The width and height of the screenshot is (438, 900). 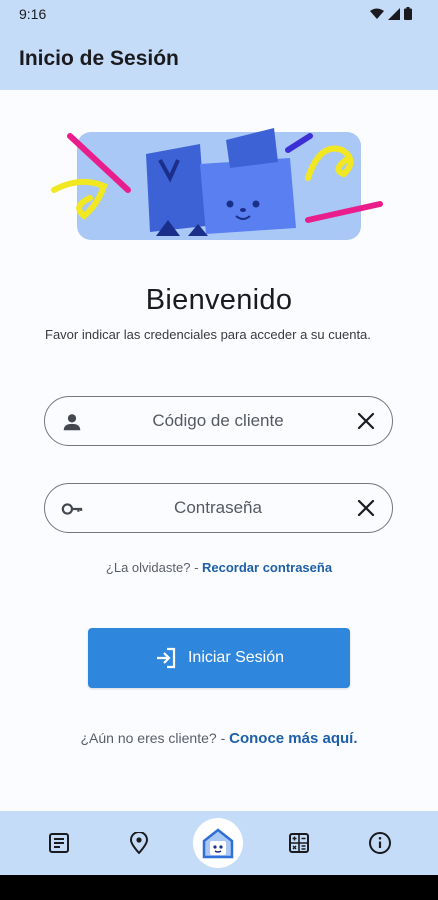 I want to click on client-code-input, so click(x=218, y=421).